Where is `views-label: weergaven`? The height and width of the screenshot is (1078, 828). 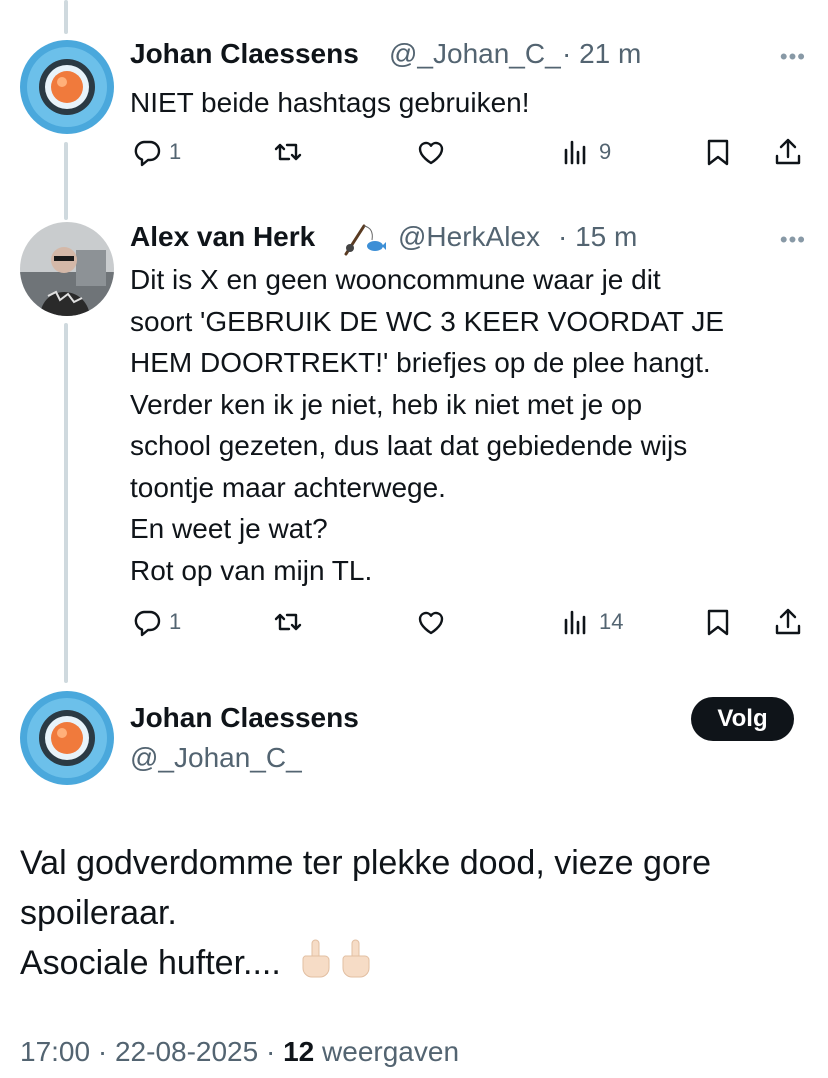 views-label: weergaven is located at coordinates (391, 1051).